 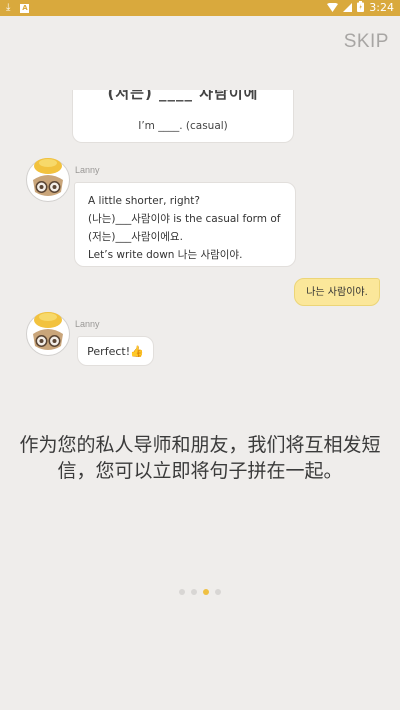 I want to click on status-time: 3:24, so click(x=381, y=7).